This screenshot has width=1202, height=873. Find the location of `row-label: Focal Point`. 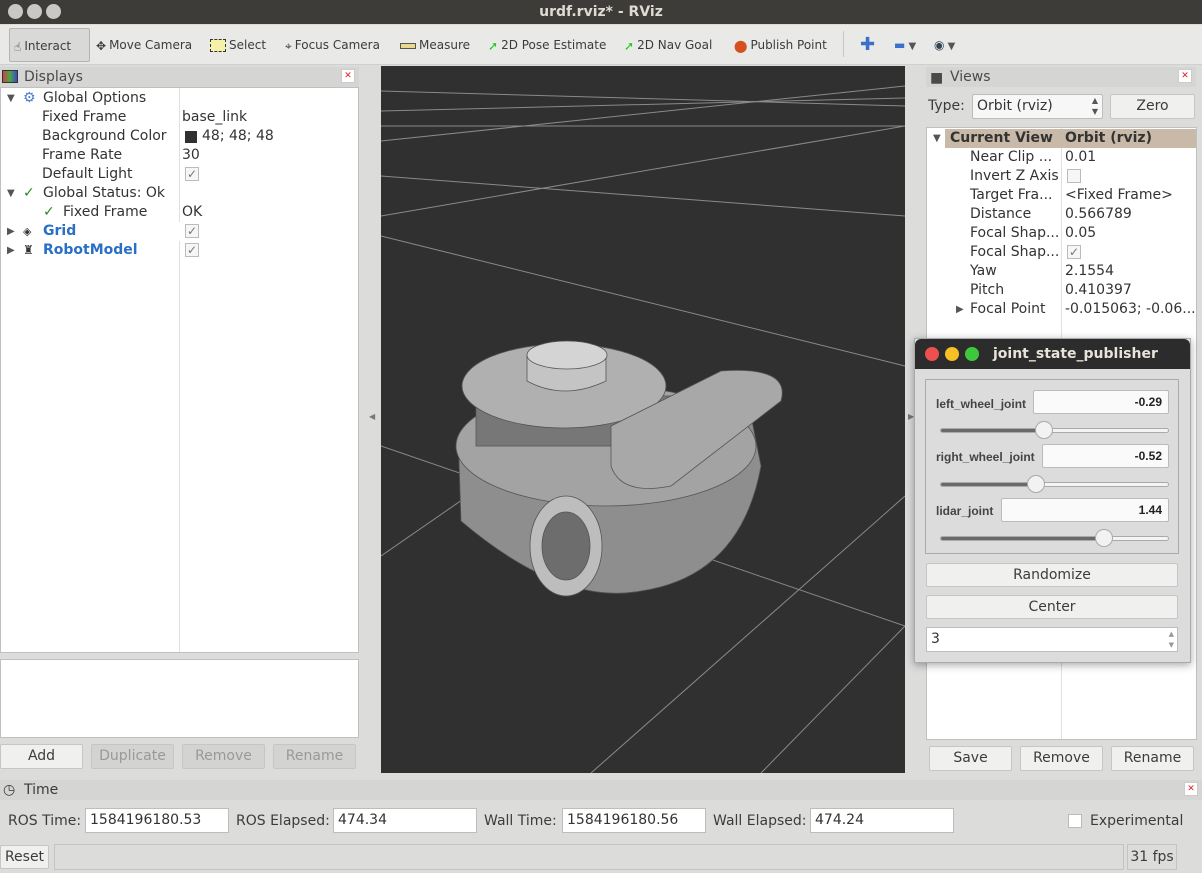

row-label: Focal Point is located at coordinates (1008, 309).